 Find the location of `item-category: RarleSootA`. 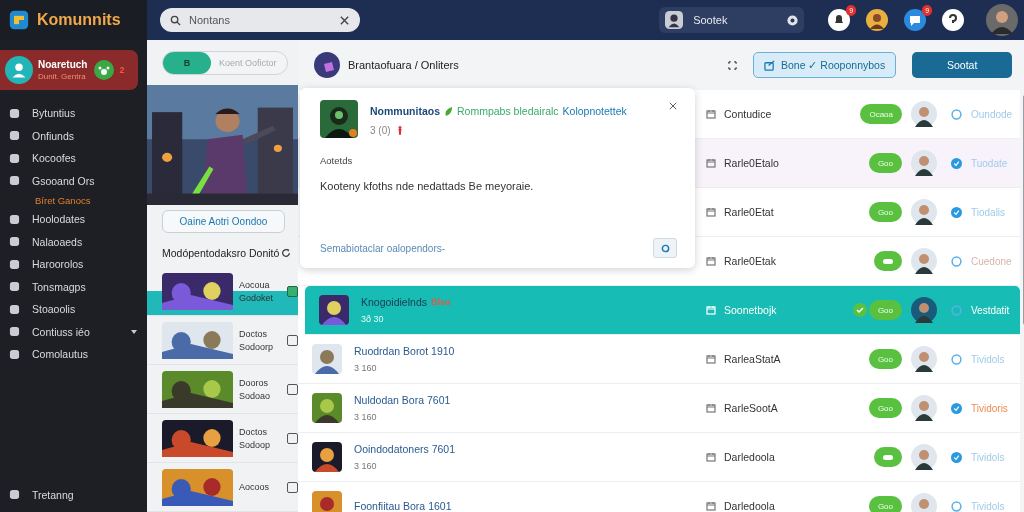

item-category: RarleSootA is located at coordinates (751, 408).